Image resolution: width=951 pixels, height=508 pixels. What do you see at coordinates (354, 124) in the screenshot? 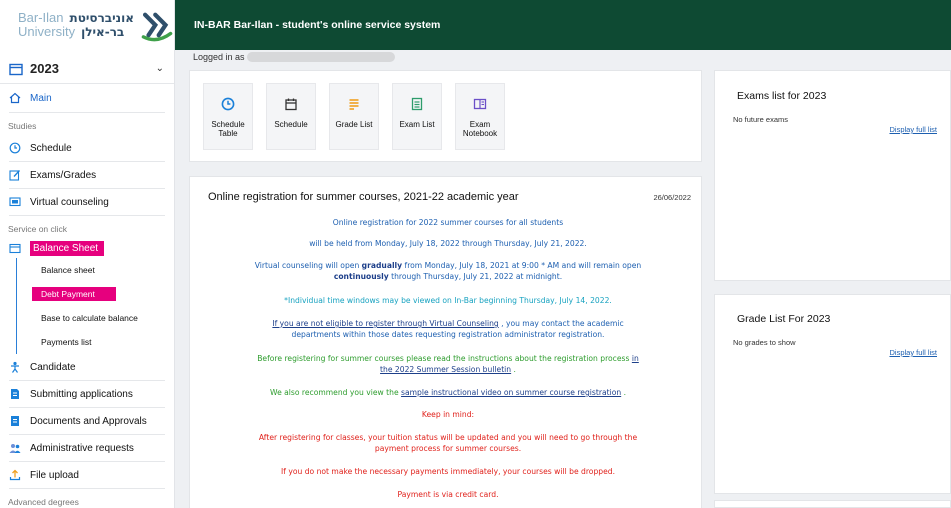
I see `quick-link-label: Grade List` at bounding box center [354, 124].